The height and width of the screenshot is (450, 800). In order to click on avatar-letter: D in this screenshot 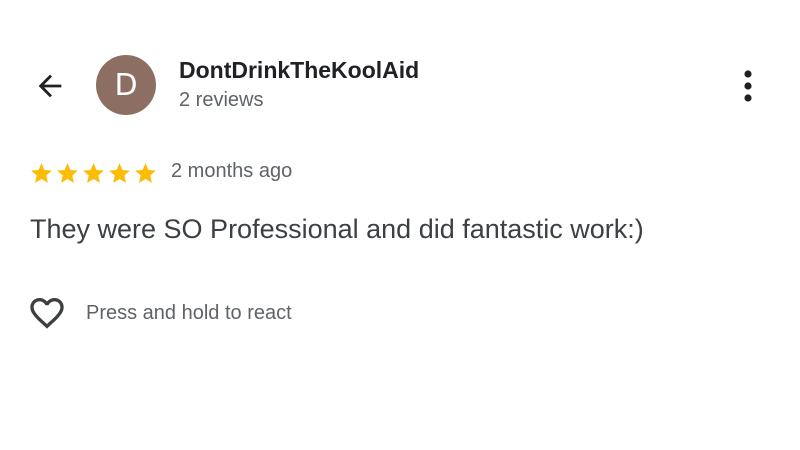, I will do `click(126, 85)`.